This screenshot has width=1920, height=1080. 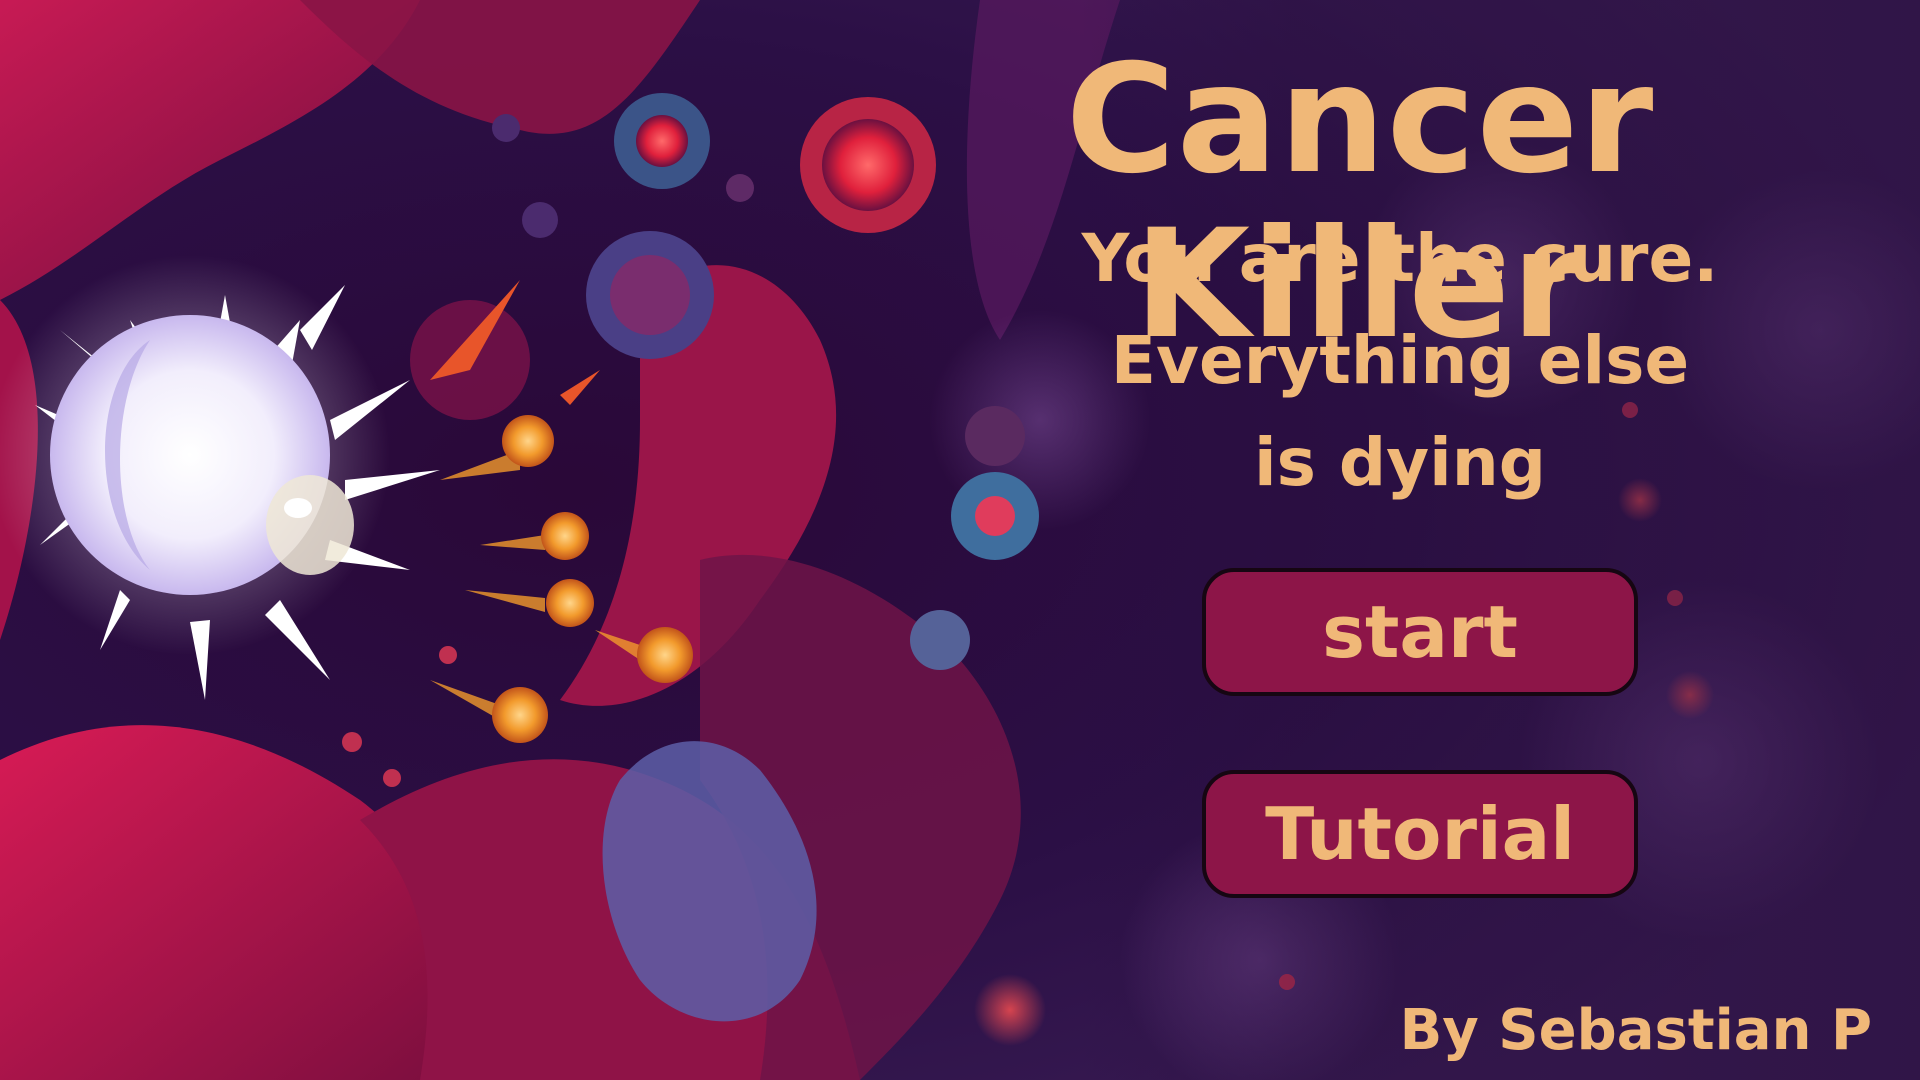 I want to click on tagline-line-3: is dying, so click(x=1399, y=462).